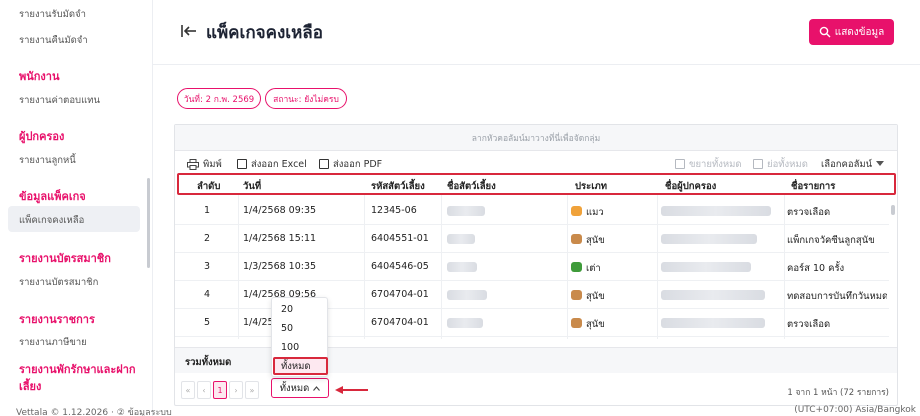  What do you see at coordinates (208, 186) in the screenshot?
I see `column-header-no: ลำดับ` at bounding box center [208, 186].